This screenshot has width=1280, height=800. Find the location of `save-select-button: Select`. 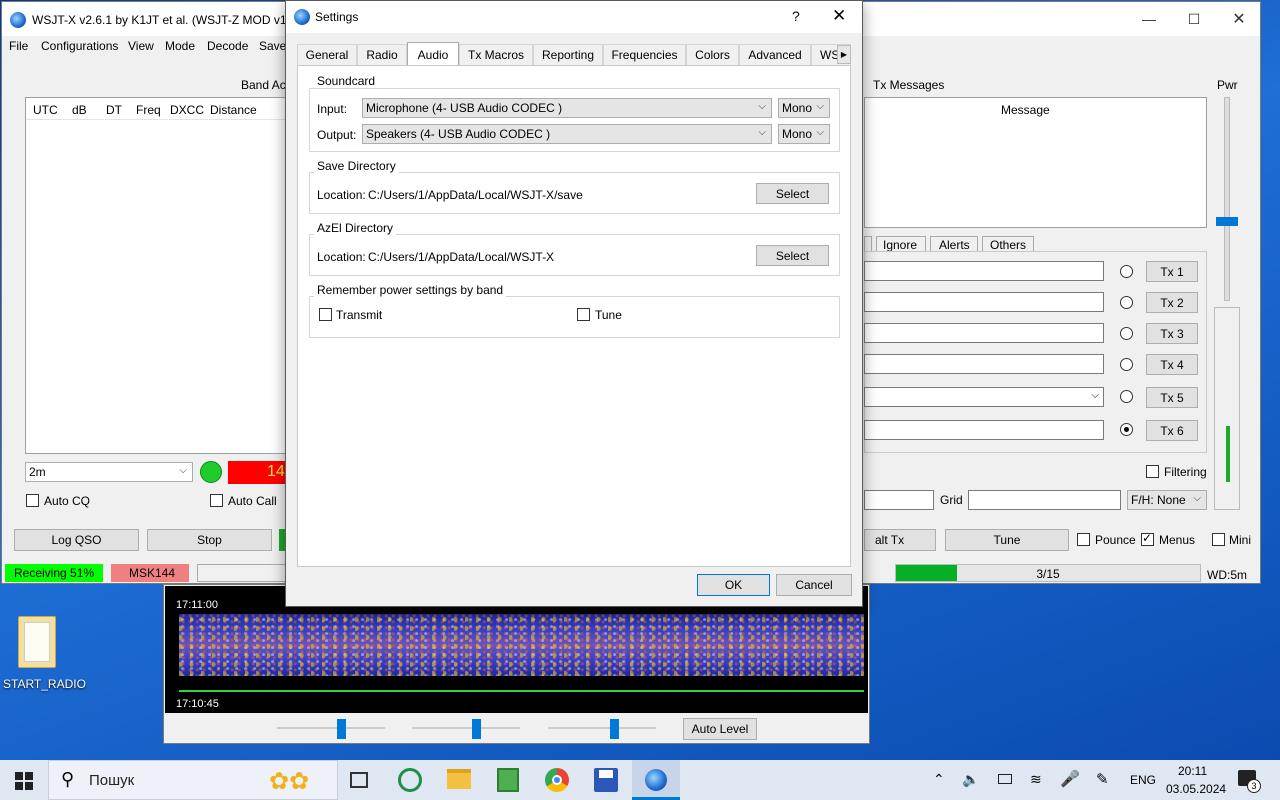

save-select-button: Select is located at coordinates (792, 193).